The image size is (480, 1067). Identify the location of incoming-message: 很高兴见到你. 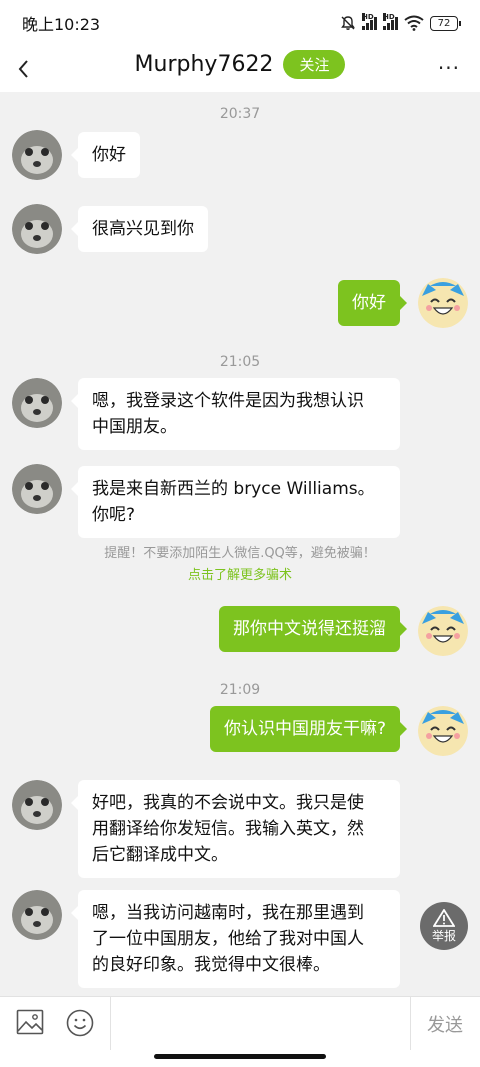
(139, 229).